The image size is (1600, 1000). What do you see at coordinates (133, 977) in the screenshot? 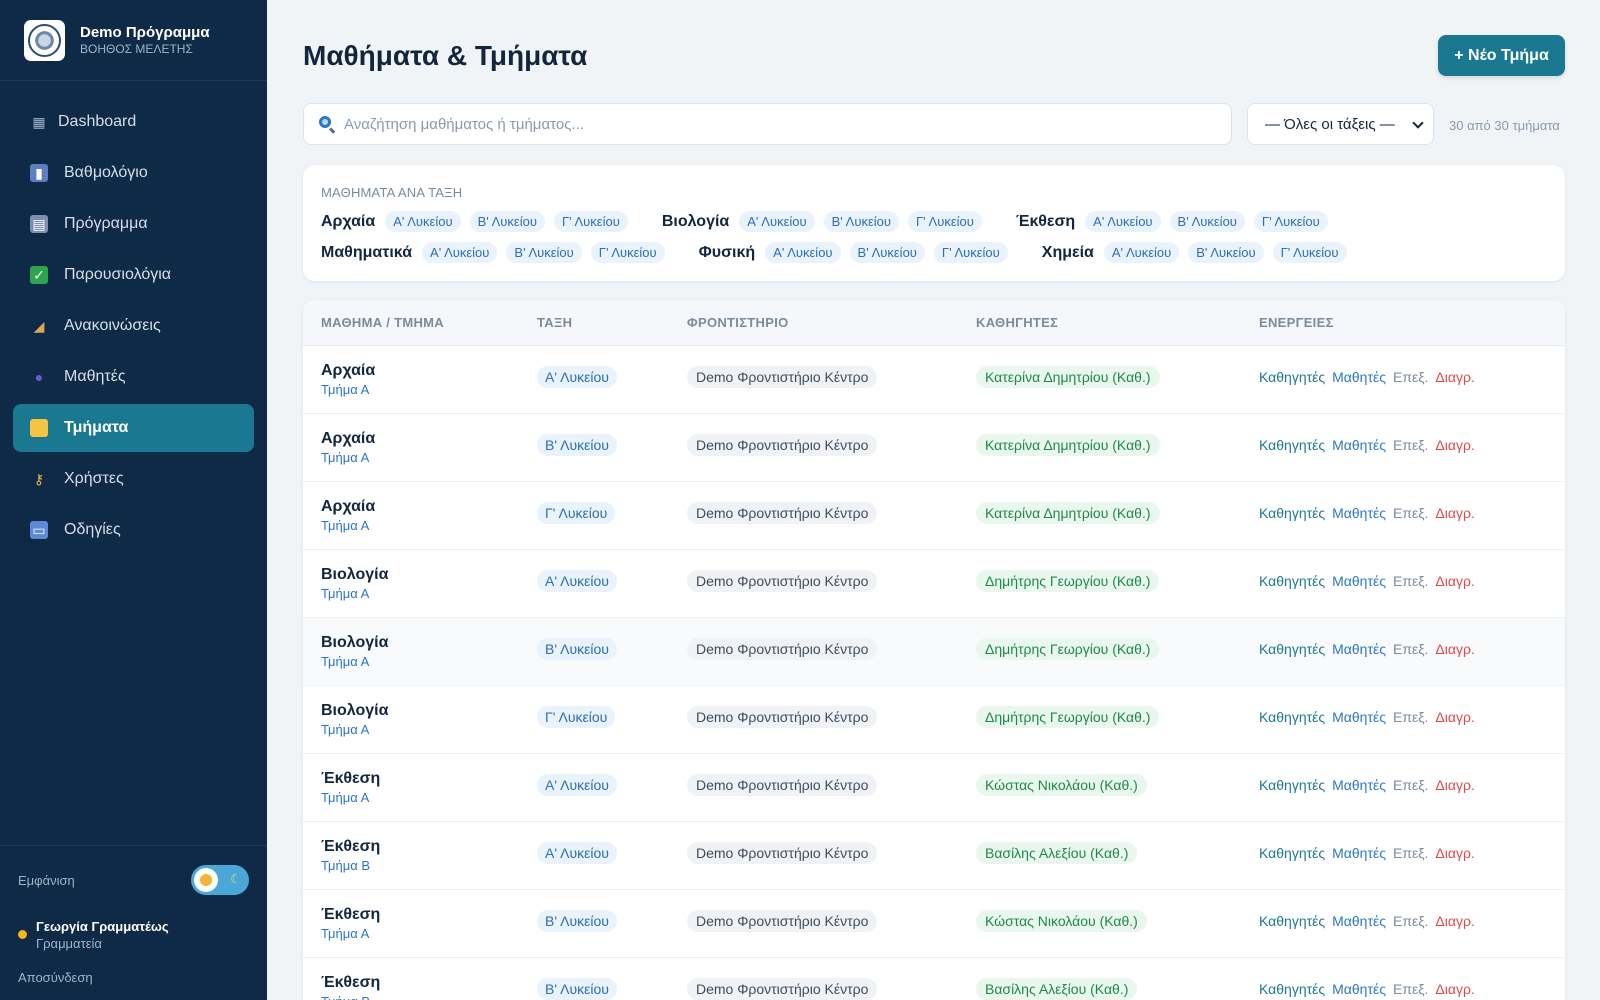
I see `logout-link: Αποσύνδεση` at bounding box center [133, 977].